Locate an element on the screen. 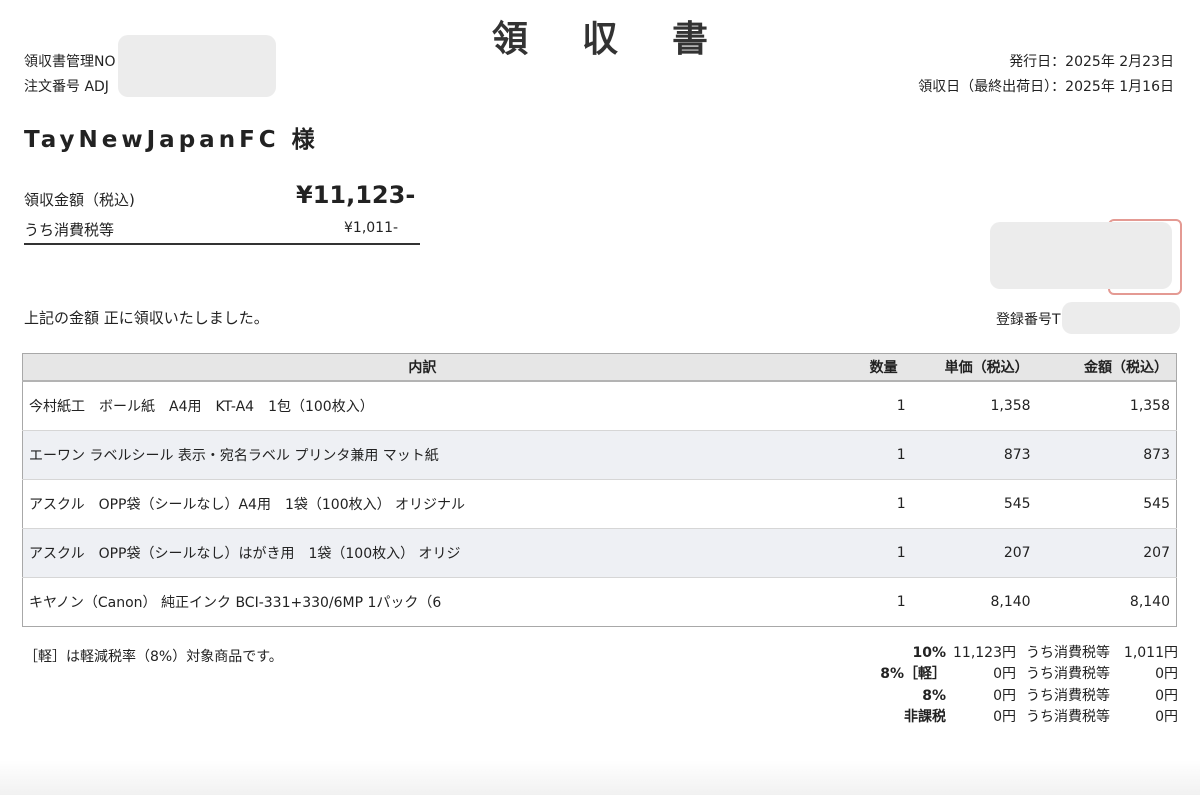 This screenshot has width=1200, height=795. redacted-registration-number is located at coordinates (1121, 318).